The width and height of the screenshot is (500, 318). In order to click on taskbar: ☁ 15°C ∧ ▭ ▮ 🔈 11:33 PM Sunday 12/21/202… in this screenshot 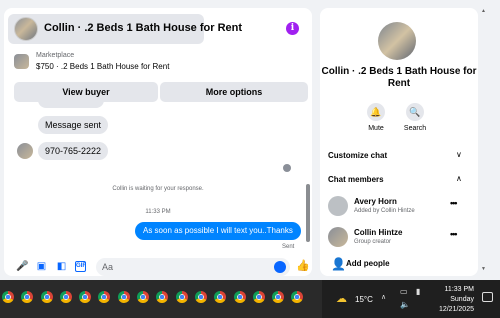, I will do `click(250, 299)`.